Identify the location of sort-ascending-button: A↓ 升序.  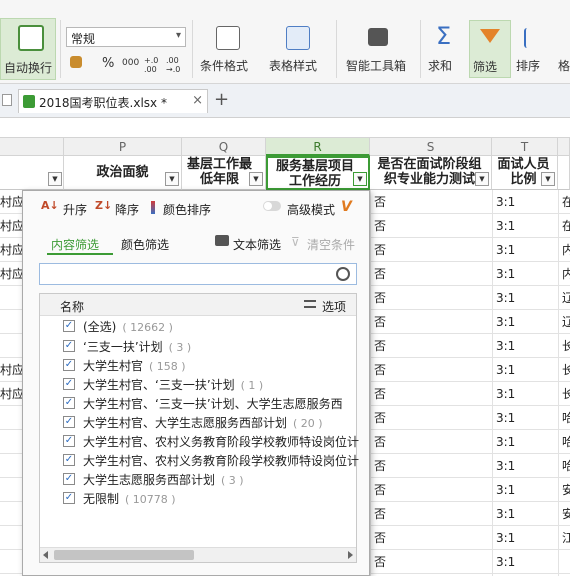
(66, 208).